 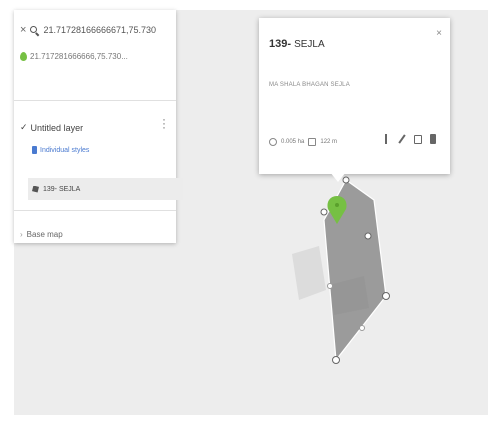 I want to click on basemap-label: Base map, so click(x=44, y=234).